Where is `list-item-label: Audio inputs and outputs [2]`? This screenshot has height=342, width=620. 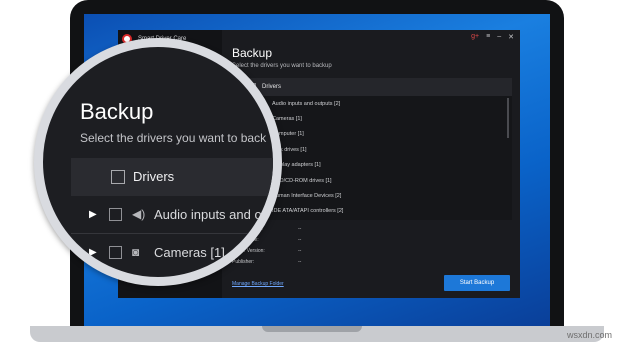 list-item-label: Audio inputs and outputs [2] is located at coordinates (306, 103).